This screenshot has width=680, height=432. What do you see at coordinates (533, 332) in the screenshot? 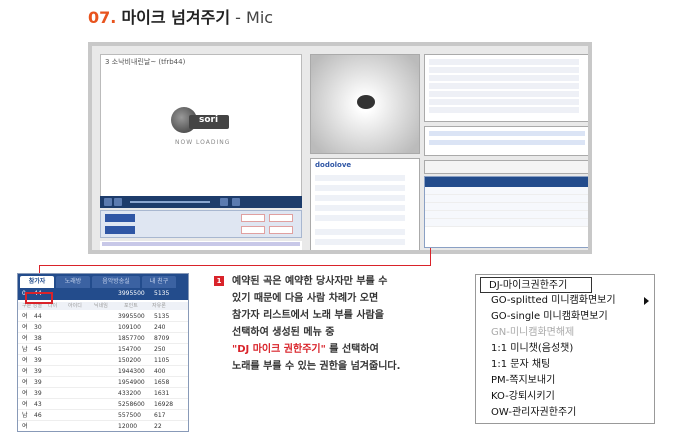
I see `menu-item-label: GN-미니캠화면해제` at bounding box center [533, 332].